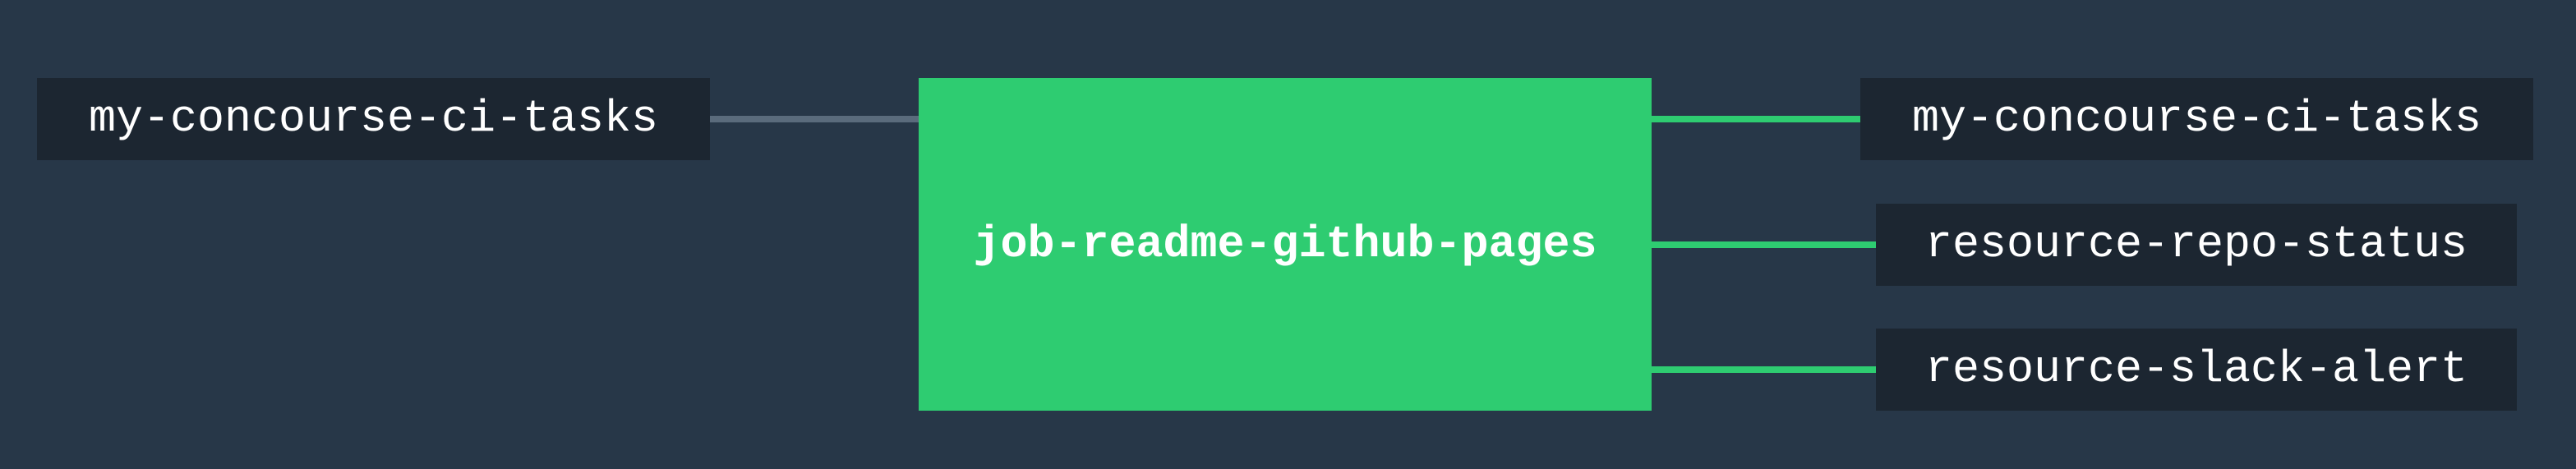  I want to click on input-resource-my-concourse-ci-tasks: my-concourse-ci-tasks, so click(373, 119).